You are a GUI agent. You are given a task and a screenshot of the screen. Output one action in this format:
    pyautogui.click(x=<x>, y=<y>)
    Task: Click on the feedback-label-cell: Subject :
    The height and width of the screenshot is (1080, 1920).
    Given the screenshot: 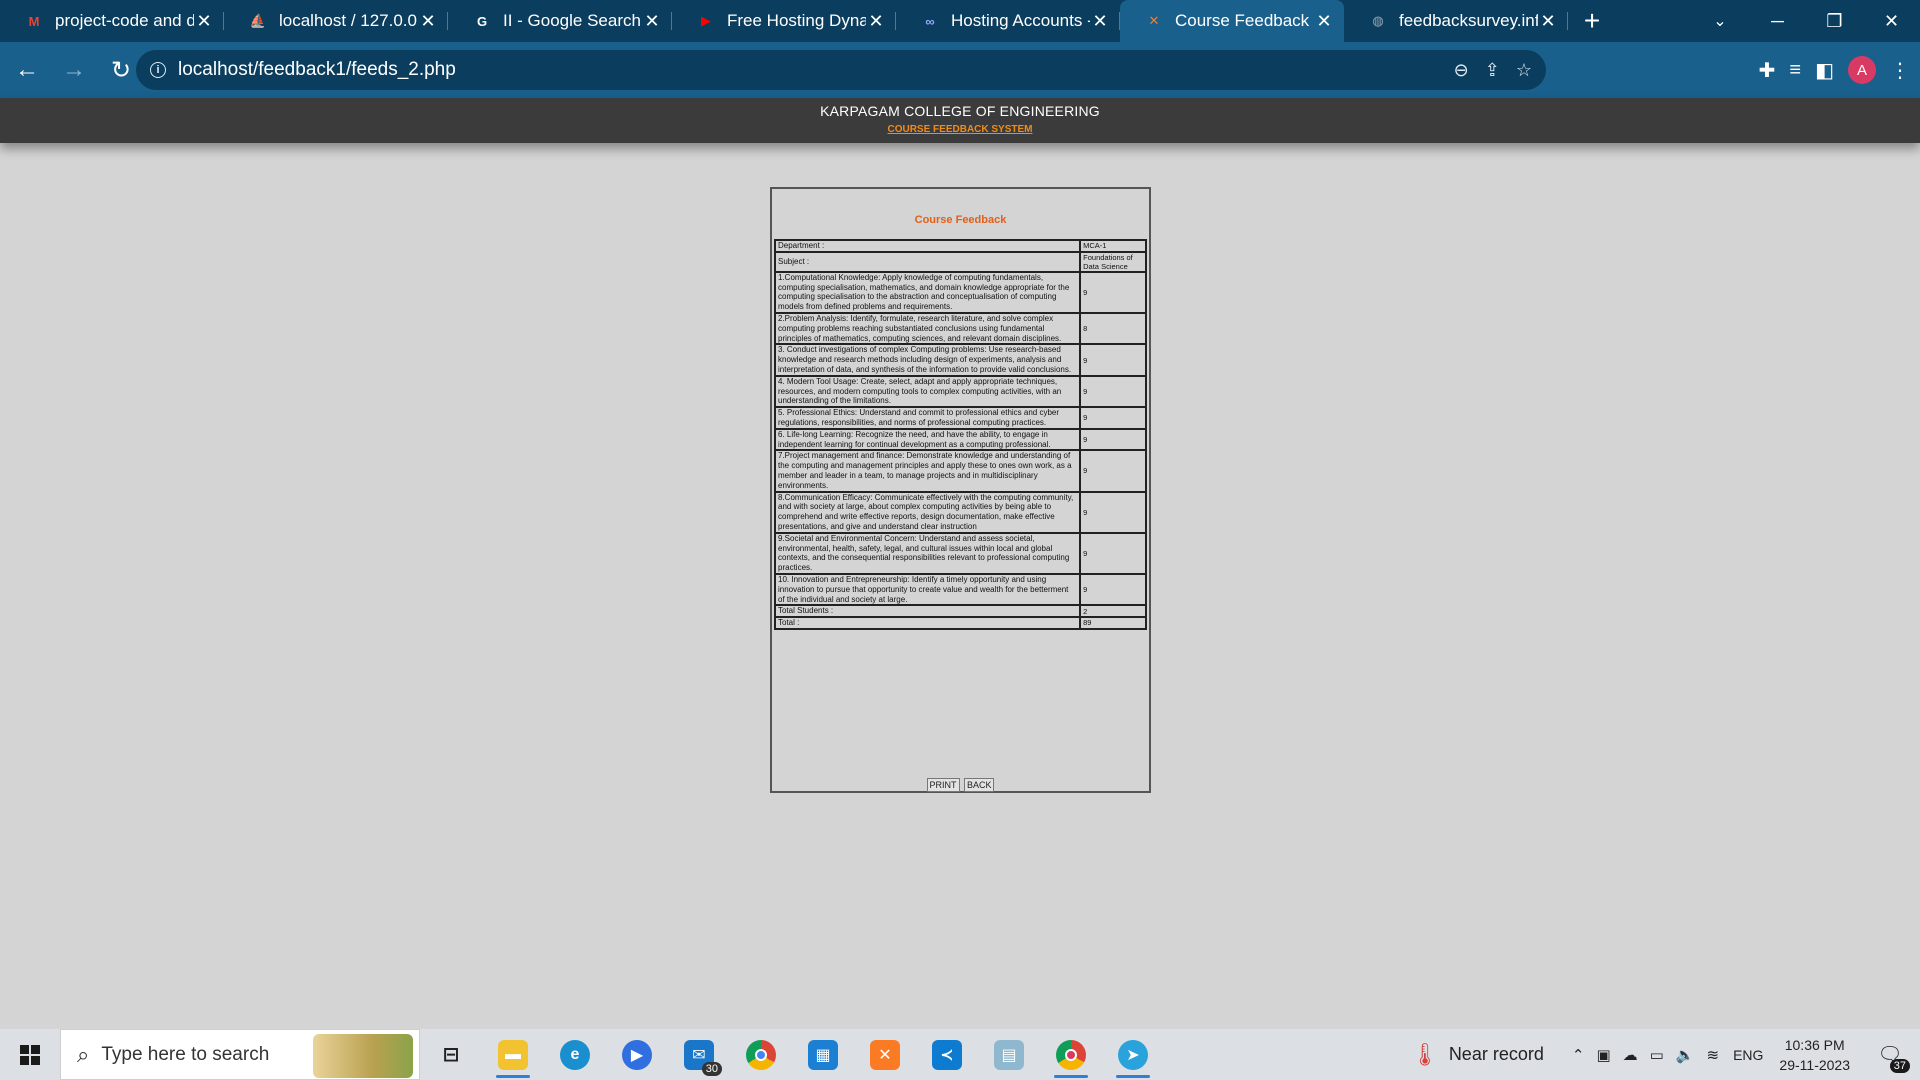 What is the action you would take?
    pyautogui.click(x=928, y=261)
    